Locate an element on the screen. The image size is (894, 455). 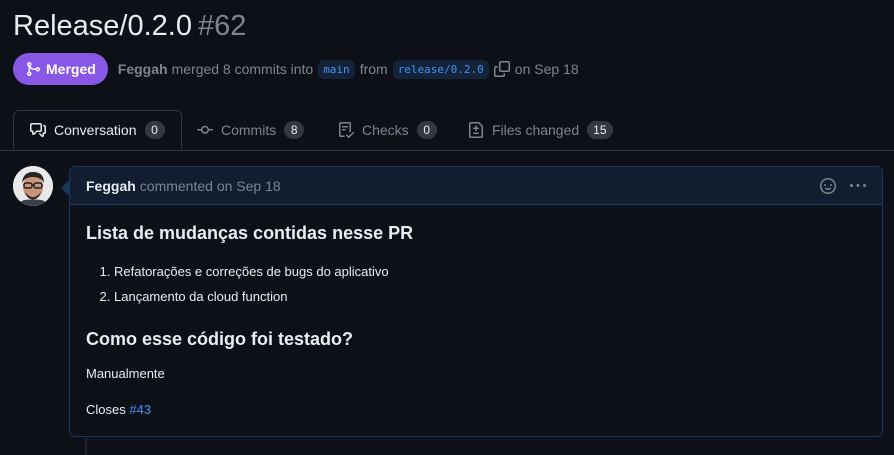
comment-actions is located at coordinates (843, 185).